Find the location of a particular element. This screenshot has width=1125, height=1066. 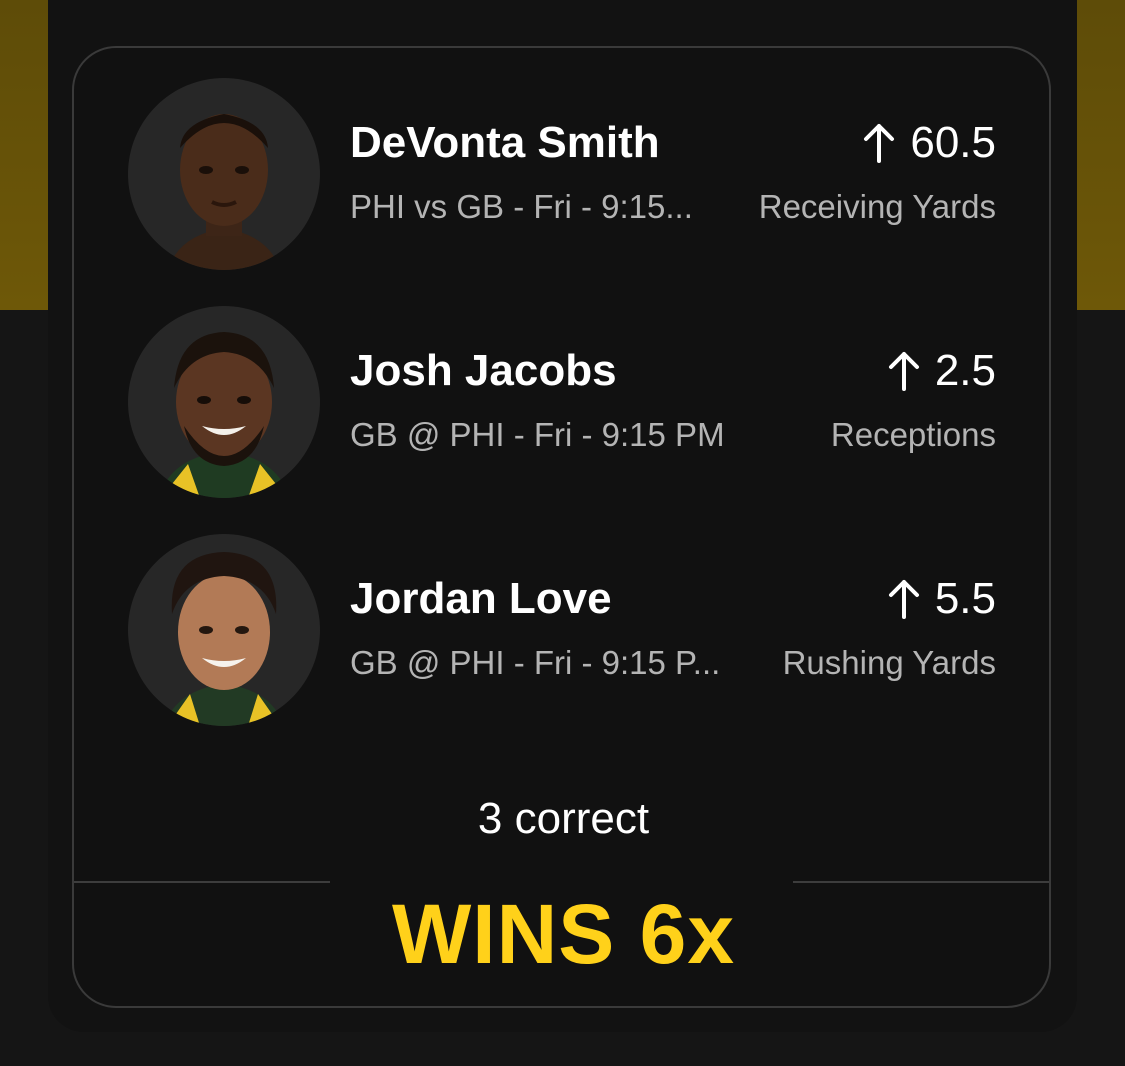

stat-type: Receiving Yards is located at coordinates (877, 206).